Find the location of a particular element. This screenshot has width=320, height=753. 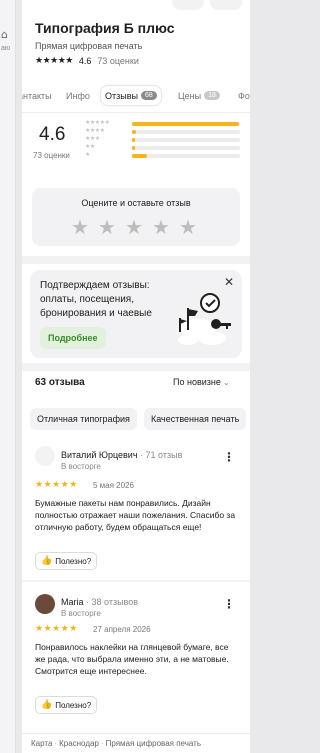

histogram-stars: ★★★★ is located at coordinates (95, 130).